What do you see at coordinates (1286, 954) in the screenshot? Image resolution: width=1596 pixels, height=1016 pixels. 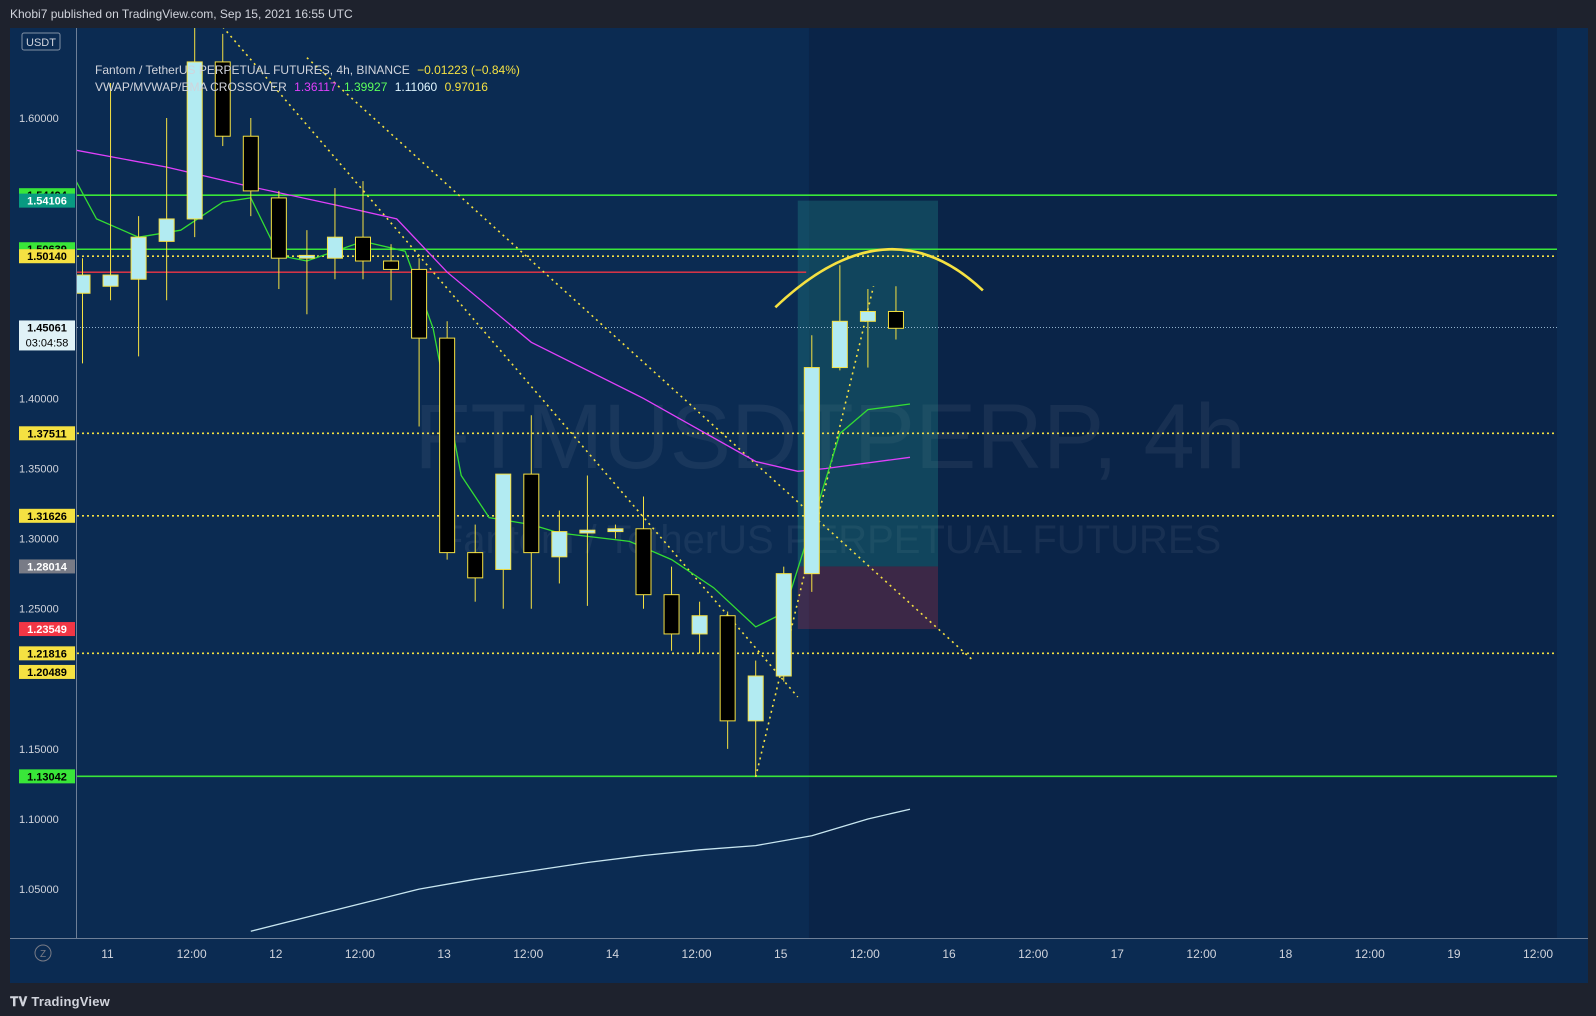 I see `time-tick-label: 18` at bounding box center [1286, 954].